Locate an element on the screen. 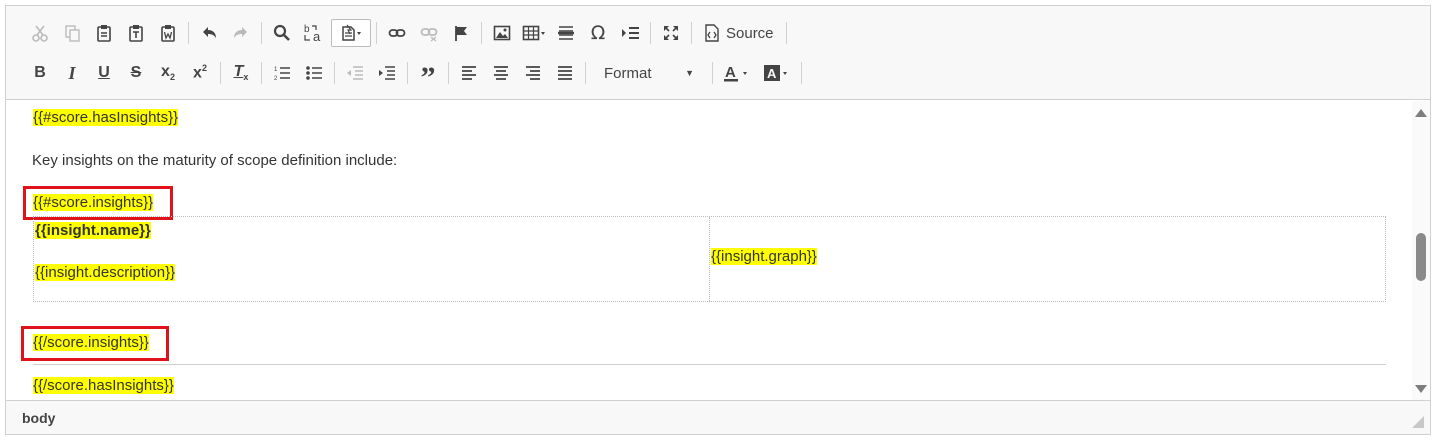  strikethrough-icon: S is located at coordinates (136, 73).